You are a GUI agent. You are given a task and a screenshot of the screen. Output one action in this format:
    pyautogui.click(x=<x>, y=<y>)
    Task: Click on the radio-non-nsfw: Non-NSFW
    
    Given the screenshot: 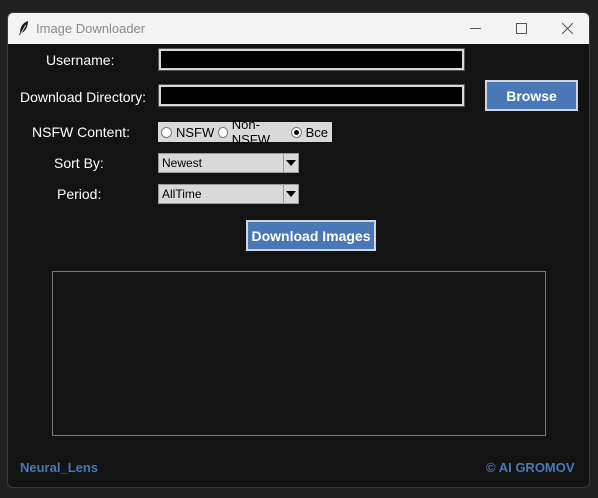 What is the action you would take?
    pyautogui.click(x=252, y=132)
    